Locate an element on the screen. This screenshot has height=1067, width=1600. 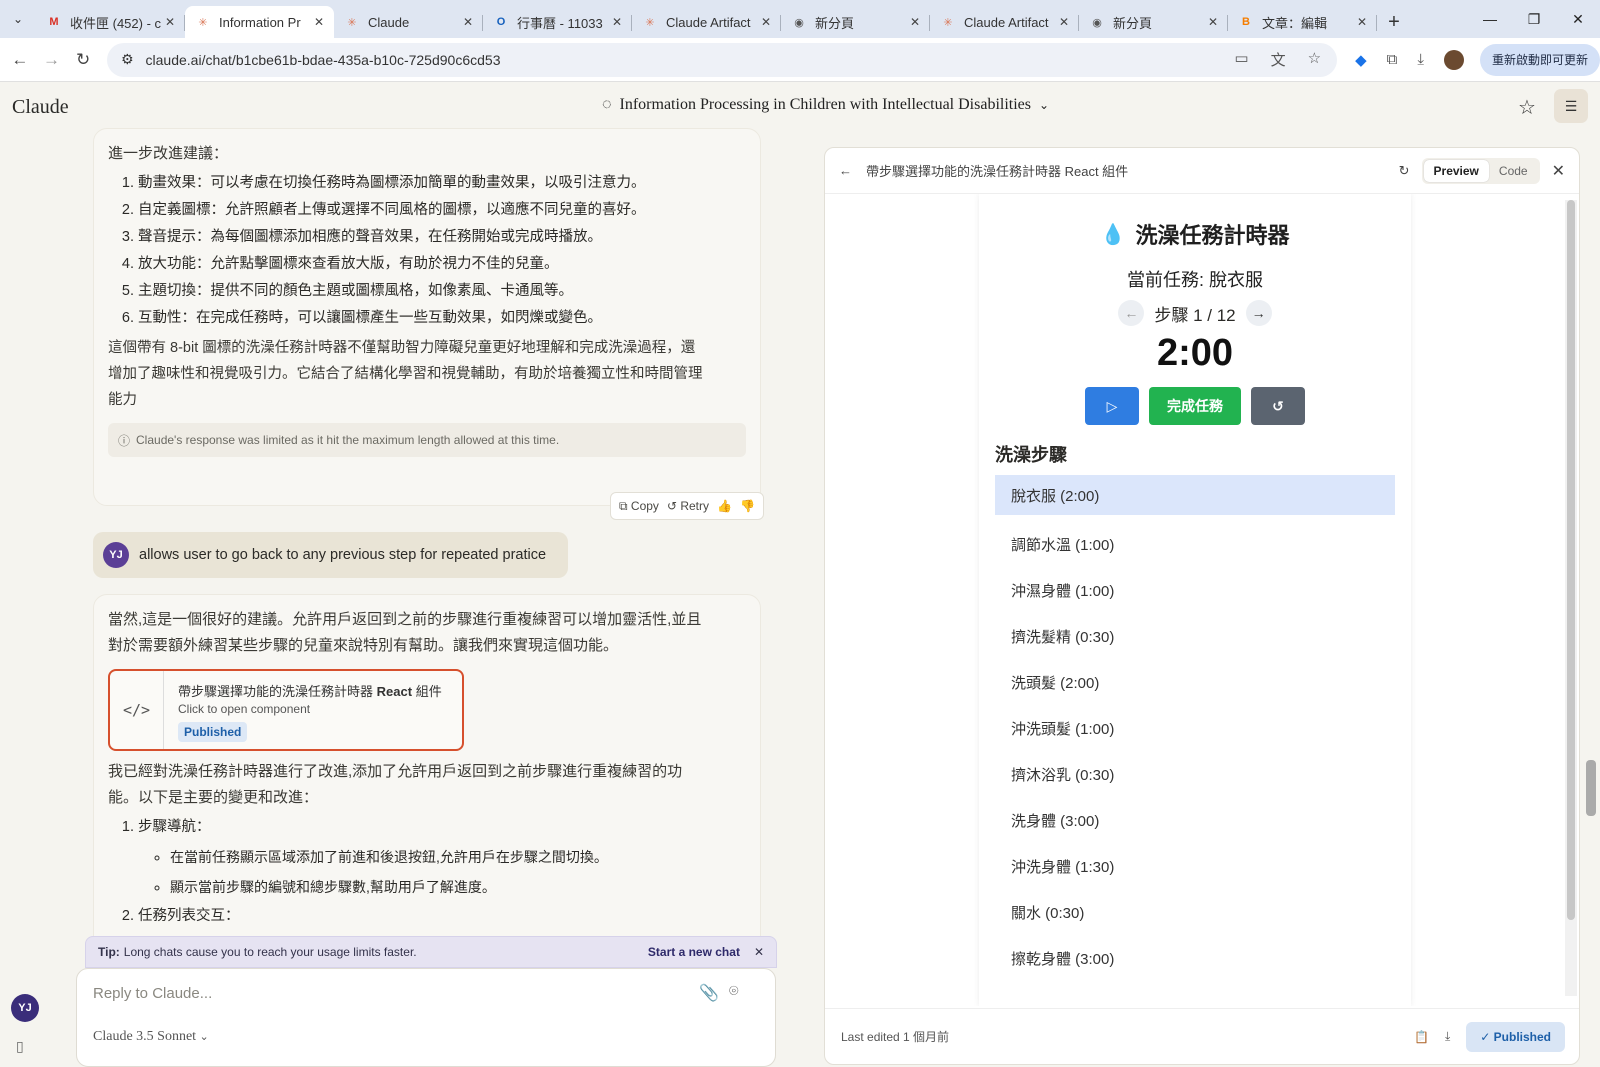
profile-avatar is located at coordinates (1453, 59).